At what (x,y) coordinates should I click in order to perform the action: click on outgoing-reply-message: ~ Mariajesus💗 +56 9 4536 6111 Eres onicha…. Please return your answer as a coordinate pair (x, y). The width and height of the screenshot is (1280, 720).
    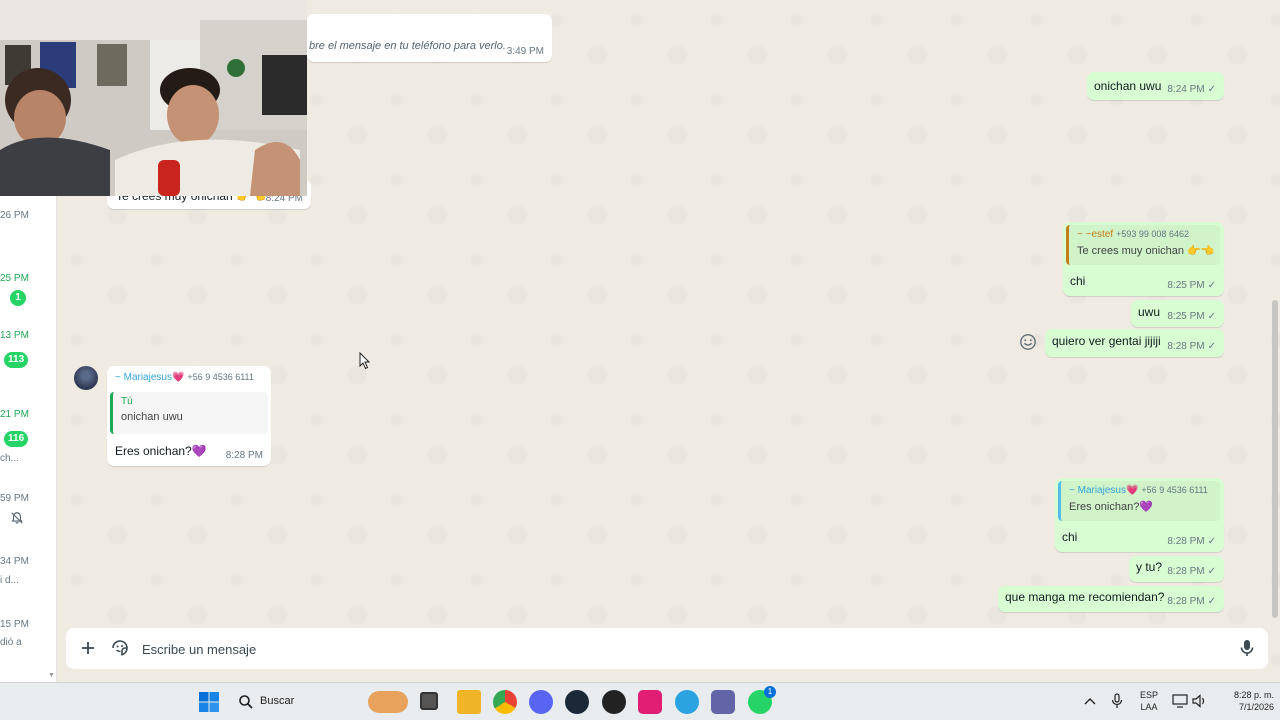
    Looking at the image, I should click on (1139, 515).